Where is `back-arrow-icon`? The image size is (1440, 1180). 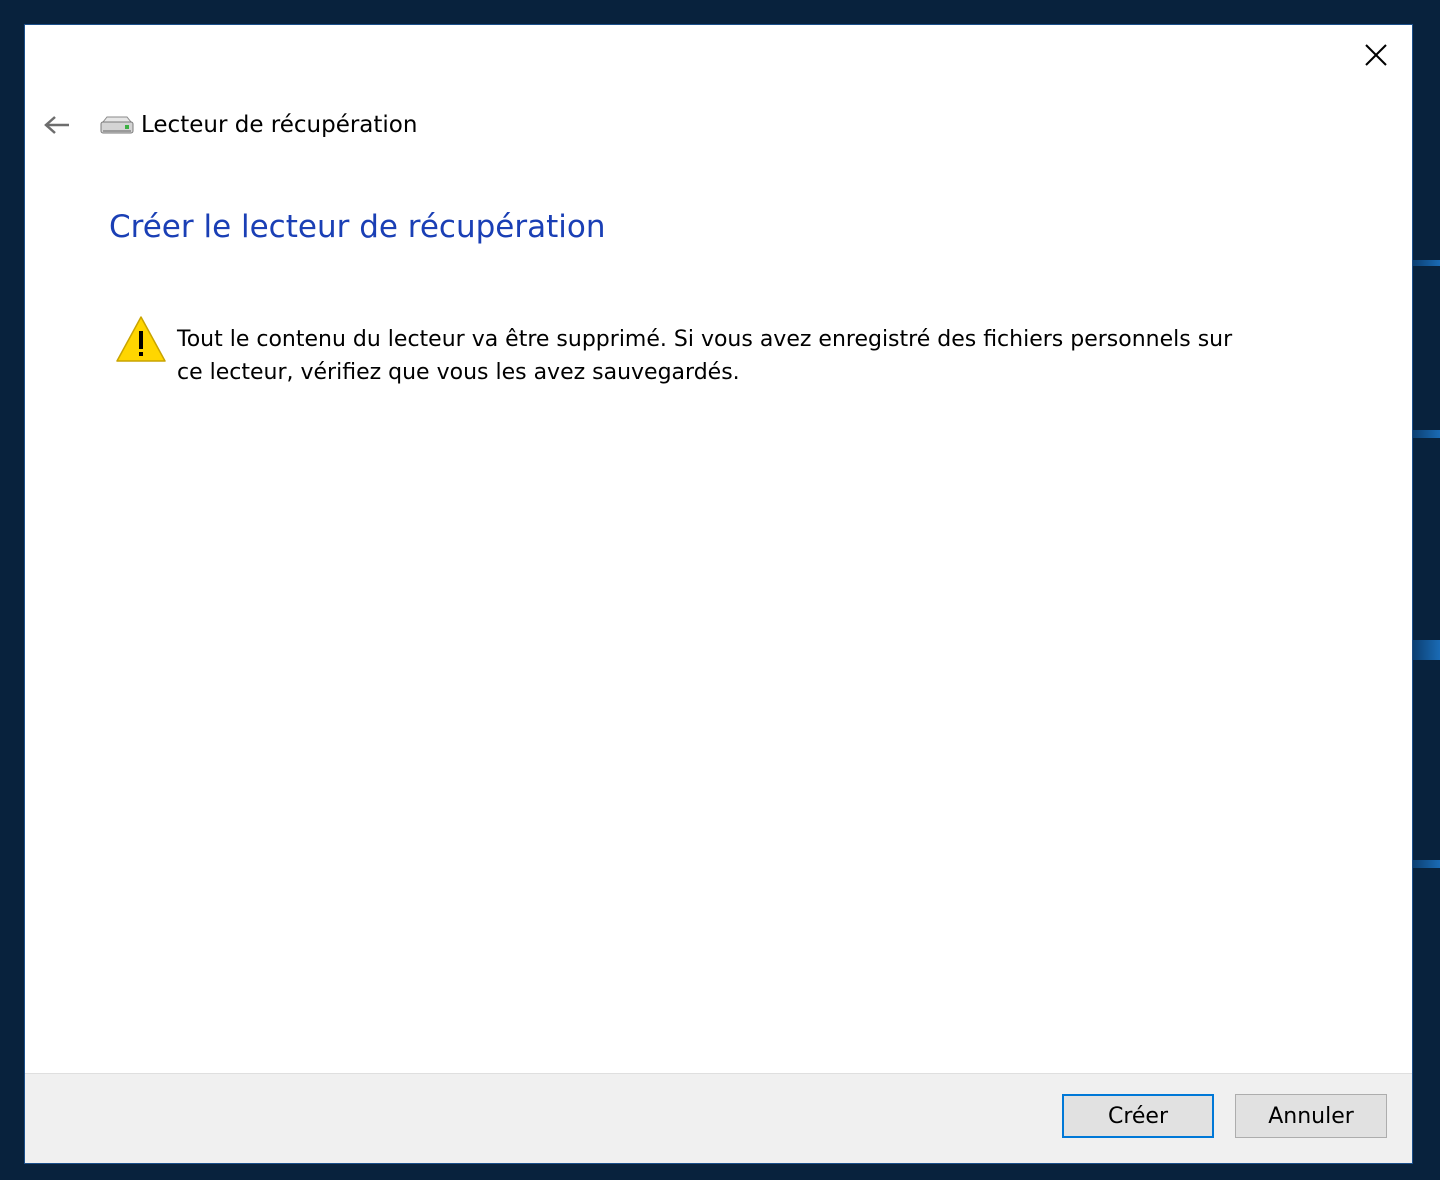 back-arrow-icon is located at coordinates (56, 125).